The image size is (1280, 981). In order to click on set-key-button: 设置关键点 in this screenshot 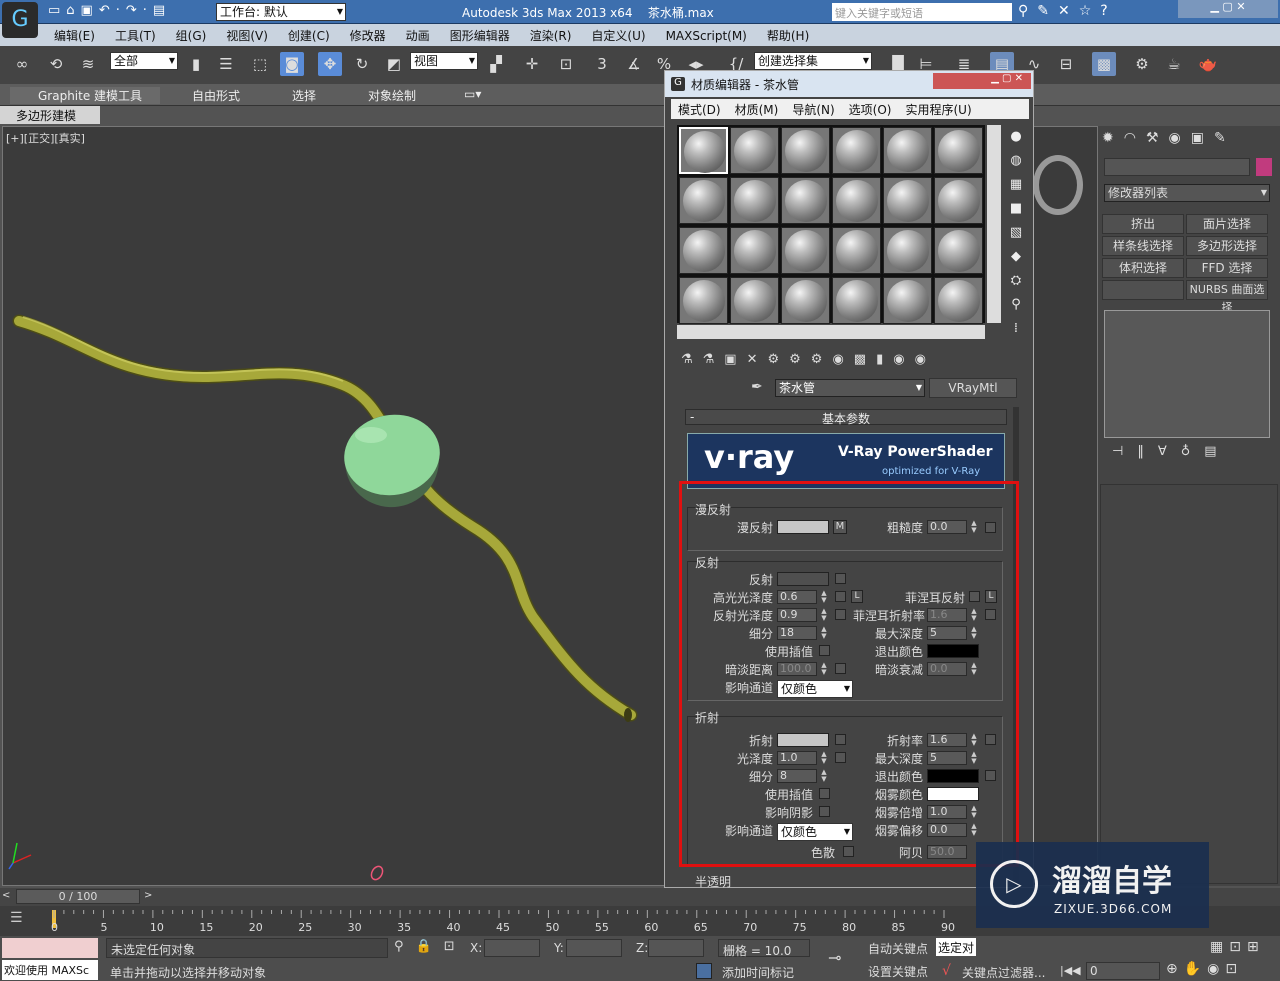, I will do `click(898, 971)`.